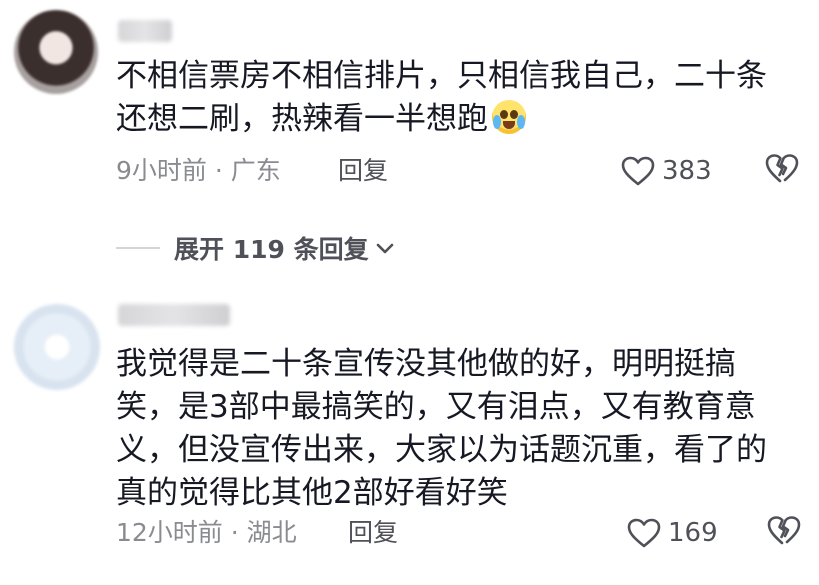 The height and width of the screenshot is (585, 819). Describe the element at coordinates (441, 97) in the screenshot. I see `comment-text-content: 不相信票房不相信排片，只相信我自己，二十条还想二刷，热辣看一半想跑` at that location.